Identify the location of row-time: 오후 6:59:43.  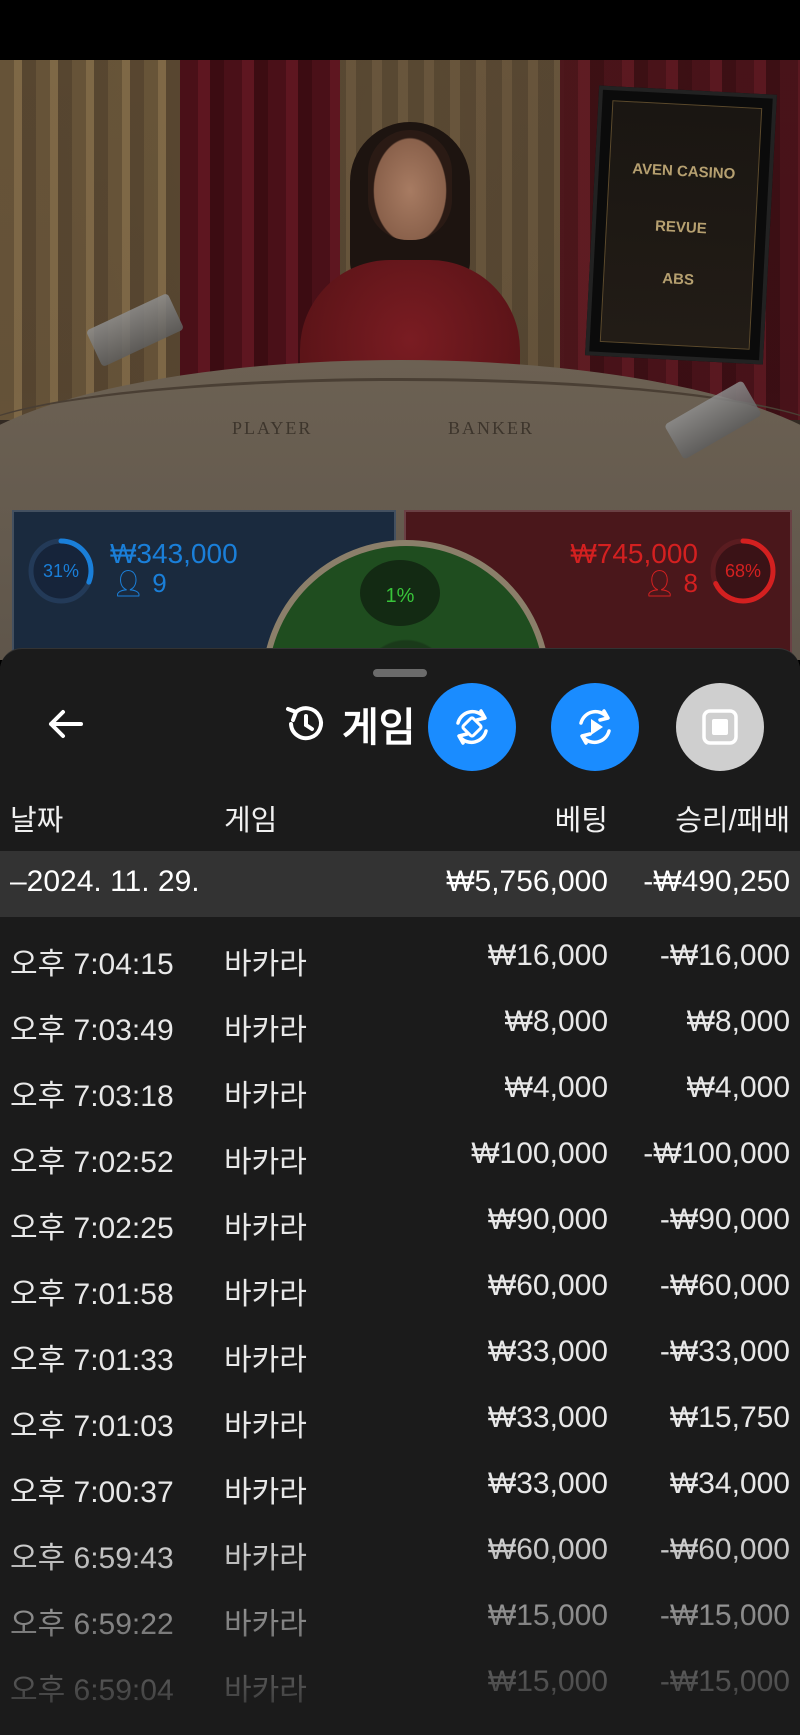
(92, 1558).